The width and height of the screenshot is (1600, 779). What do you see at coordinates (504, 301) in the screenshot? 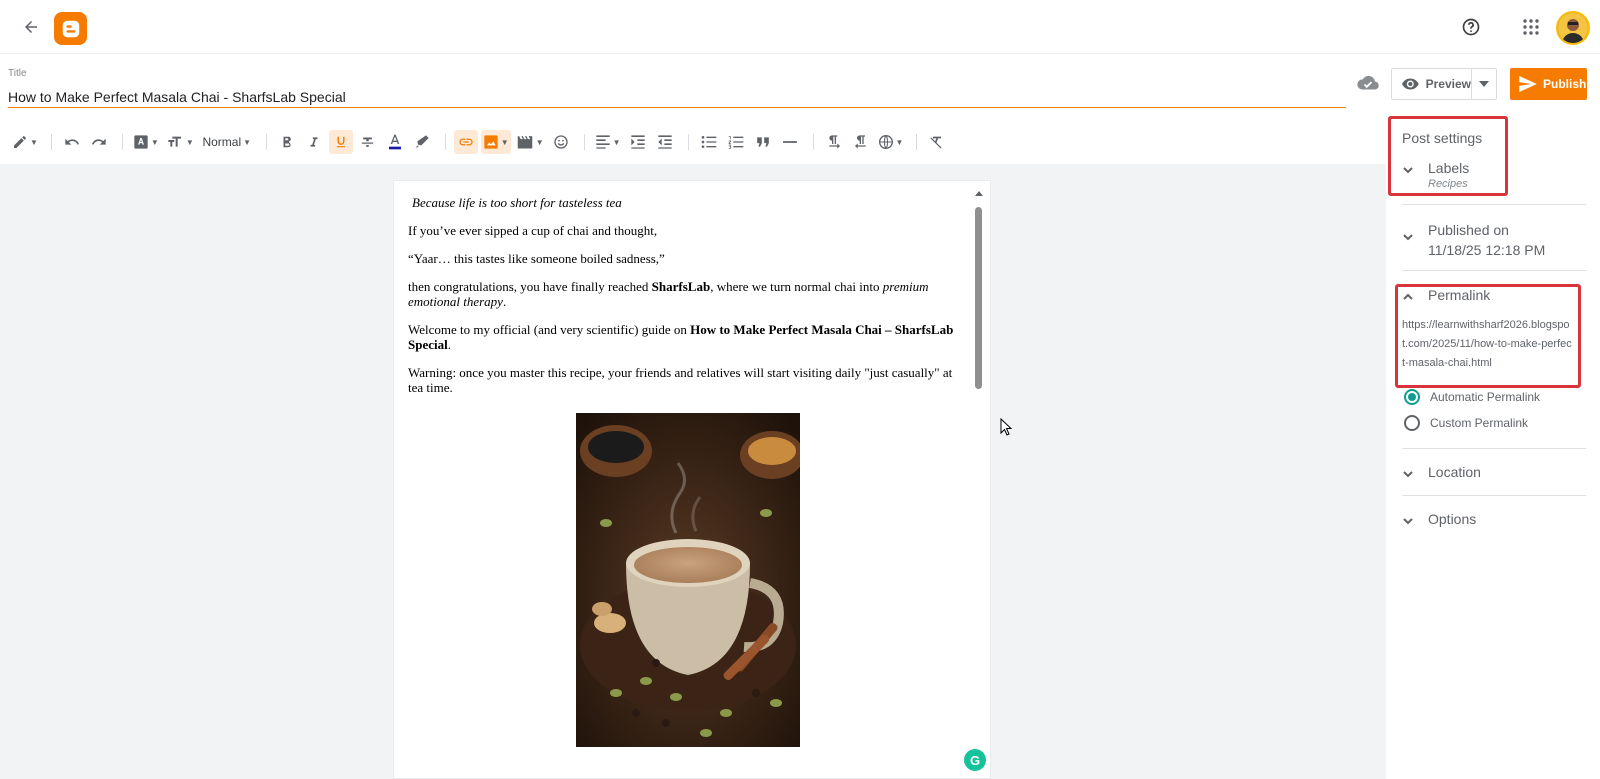
I see `text-run: .` at bounding box center [504, 301].